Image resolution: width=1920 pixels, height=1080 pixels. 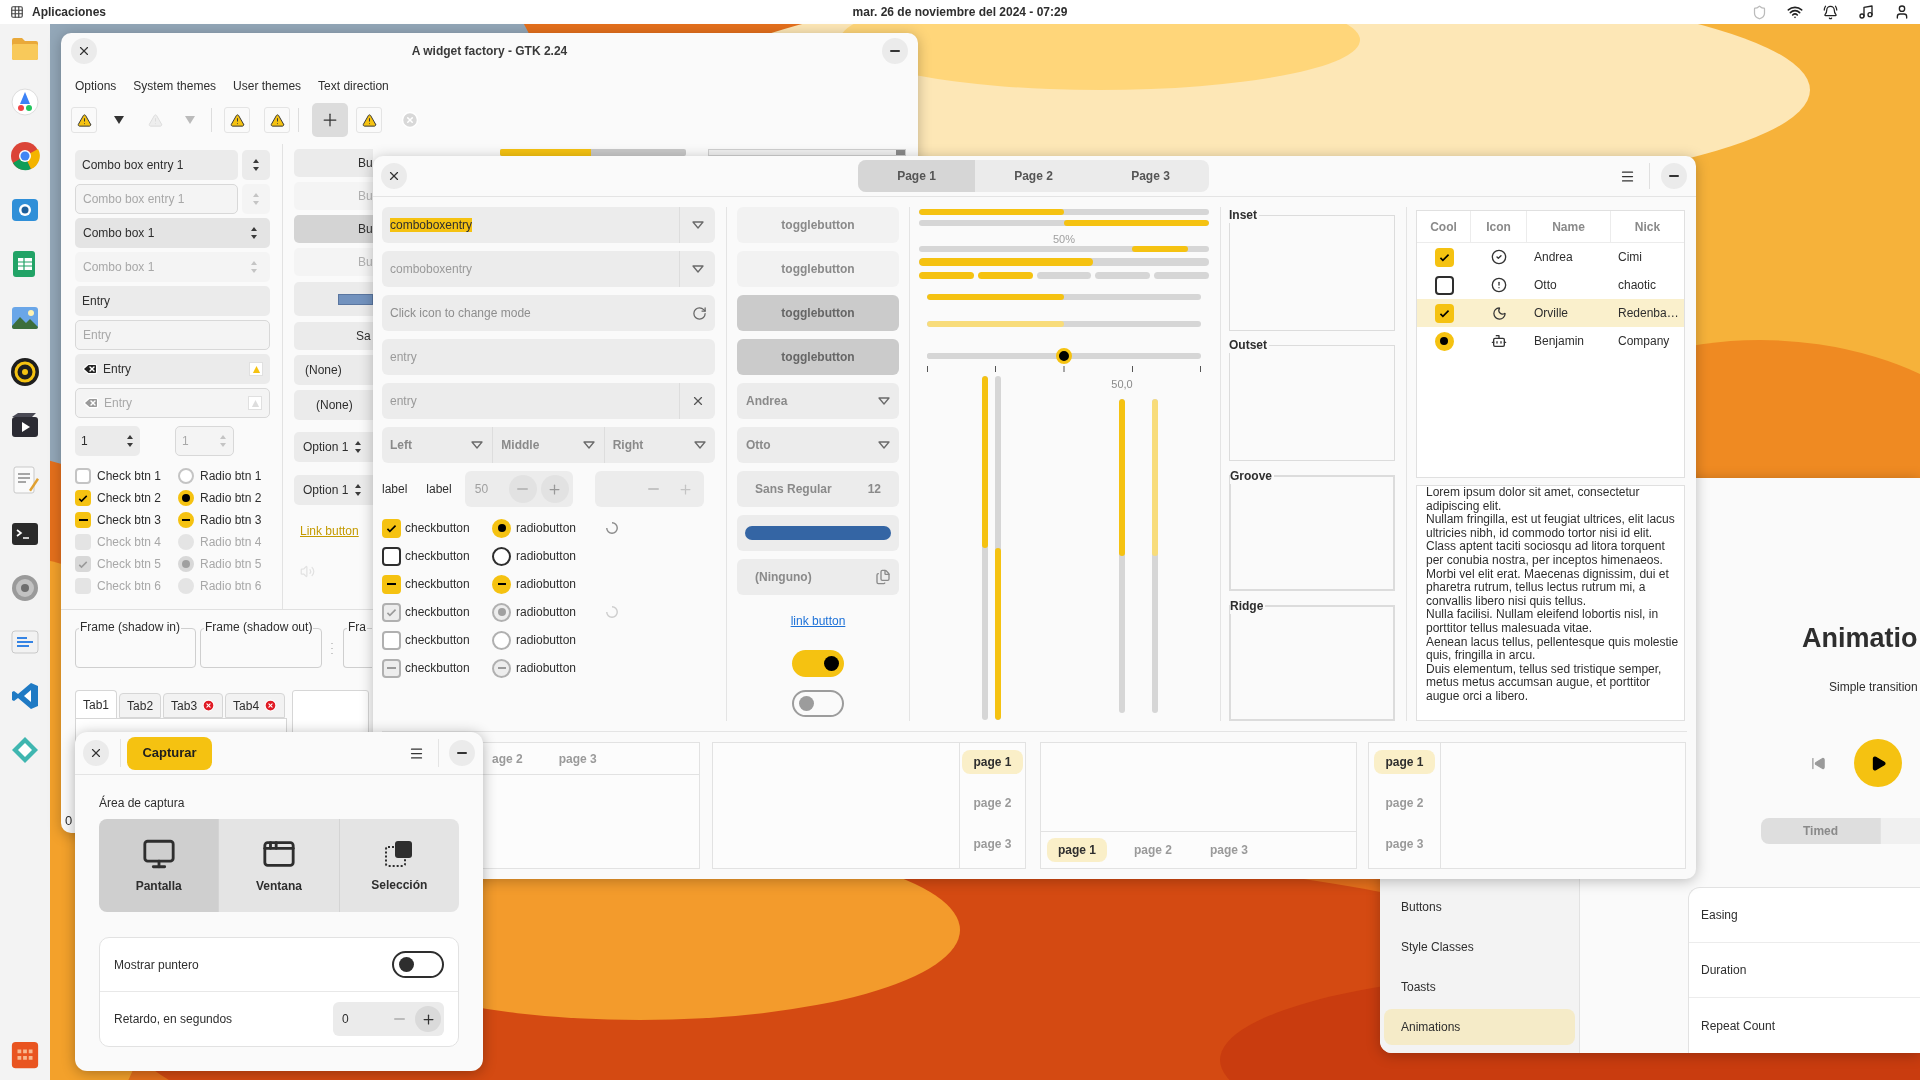 What do you see at coordinates (1479, 987) in the screenshot?
I see `sidebar-item: Toasts` at bounding box center [1479, 987].